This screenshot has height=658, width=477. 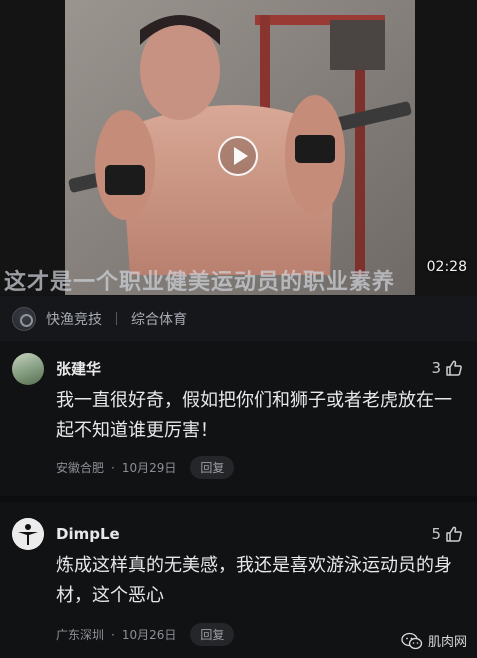 What do you see at coordinates (159, 319) in the screenshot?
I see `source-category-tag: 综合体育` at bounding box center [159, 319].